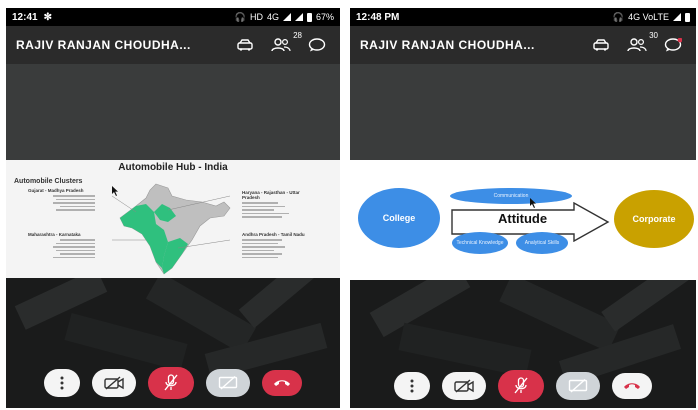 The width and height of the screenshot is (698, 410). What do you see at coordinates (173, 17) in the screenshot?
I see `status-bar: 12:41 ✻ 🎧 HD 4G 67%` at bounding box center [173, 17].